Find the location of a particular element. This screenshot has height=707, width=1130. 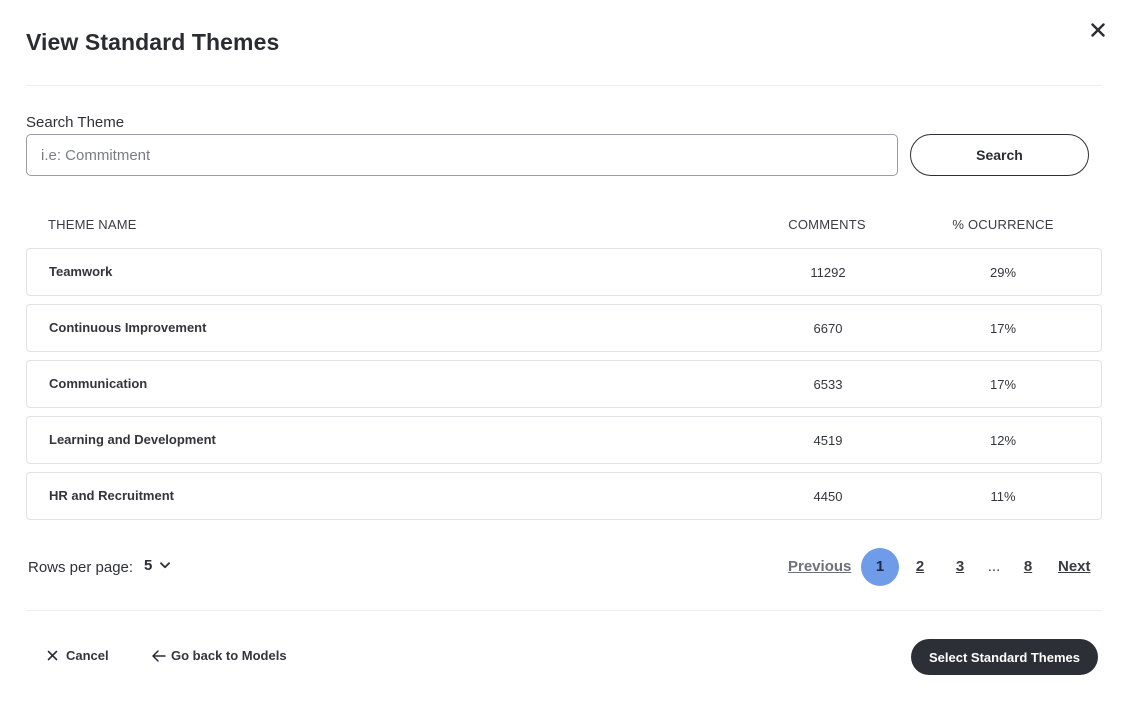

rows-per-page-value: 5 is located at coordinates (148, 565).